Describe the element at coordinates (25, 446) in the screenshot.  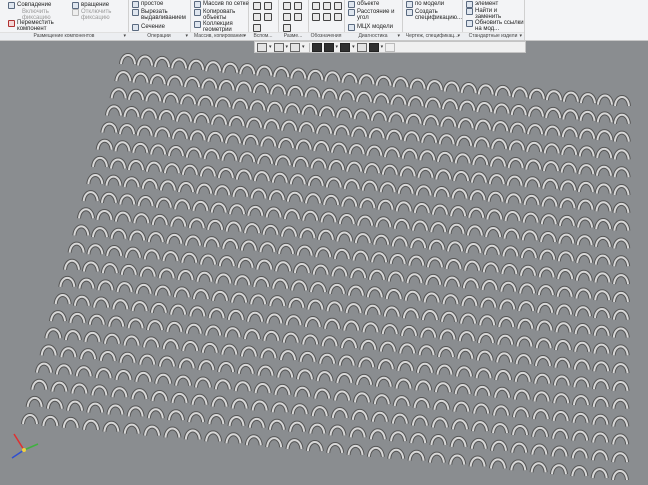
I see `axis-triad` at that location.